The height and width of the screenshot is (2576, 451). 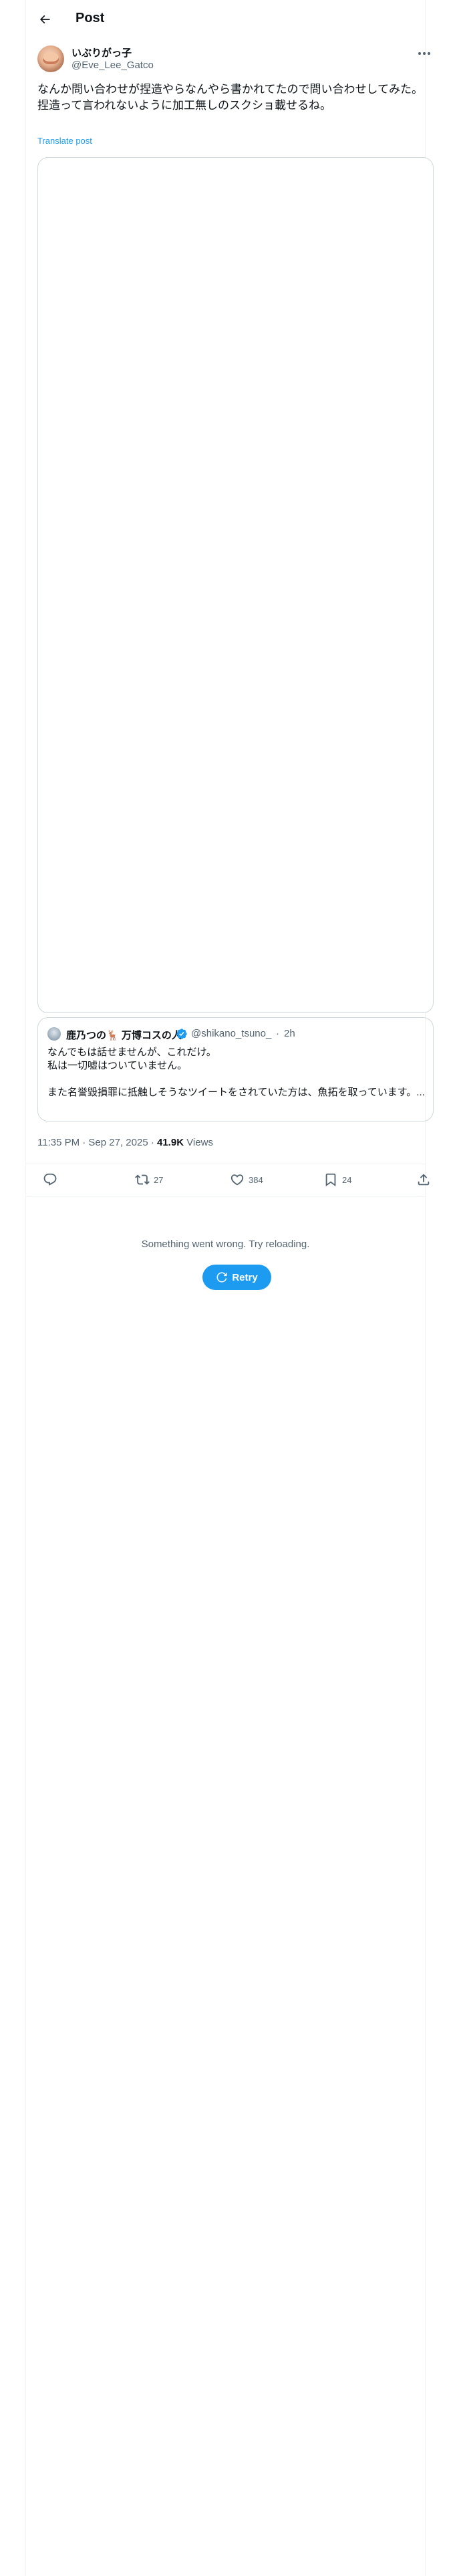 I want to click on back-button, so click(x=45, y=19).